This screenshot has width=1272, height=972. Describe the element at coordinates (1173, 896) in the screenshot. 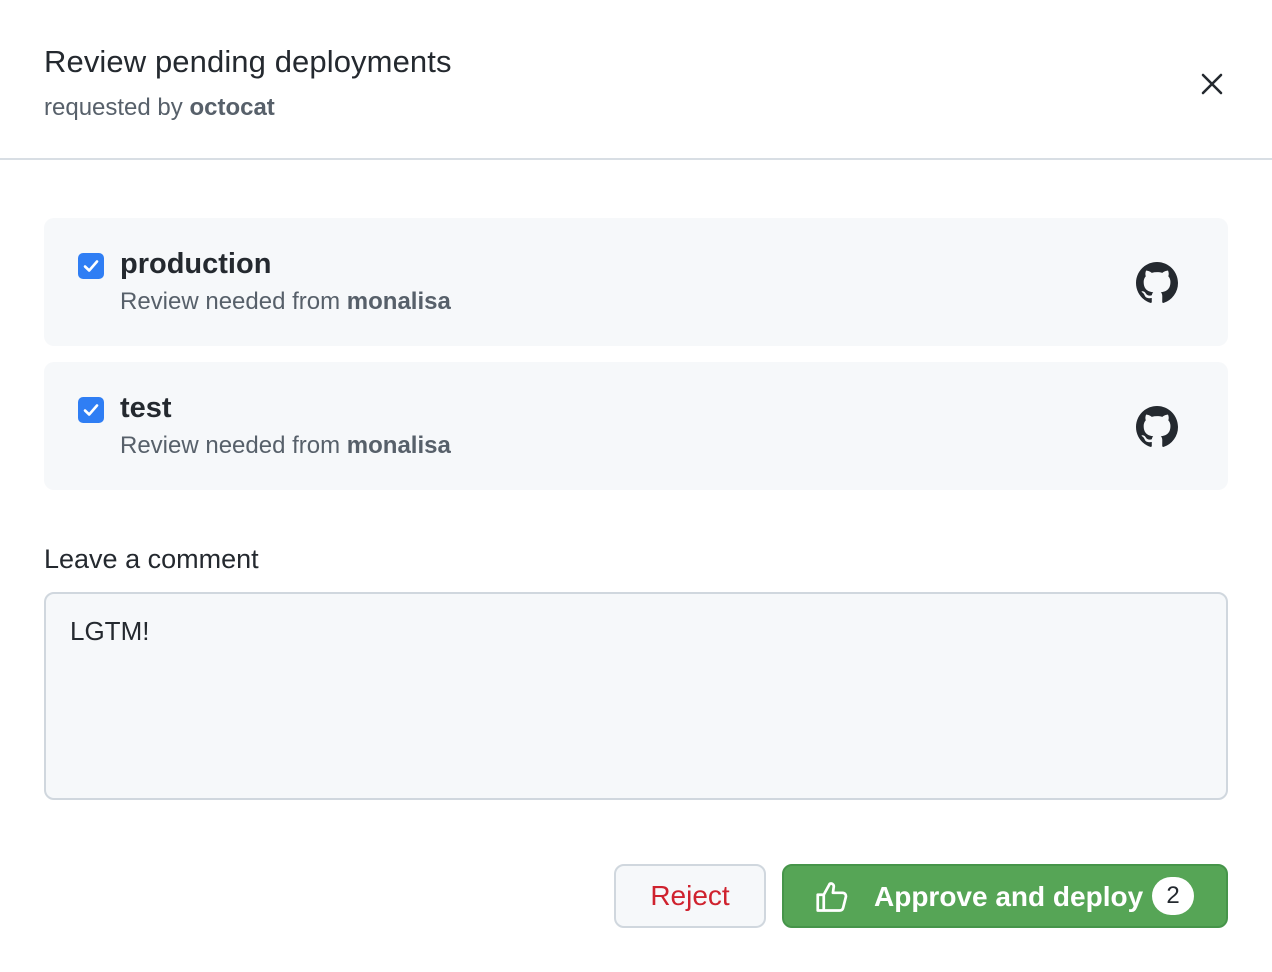

I see `approve-count-badge: 2` at that location.